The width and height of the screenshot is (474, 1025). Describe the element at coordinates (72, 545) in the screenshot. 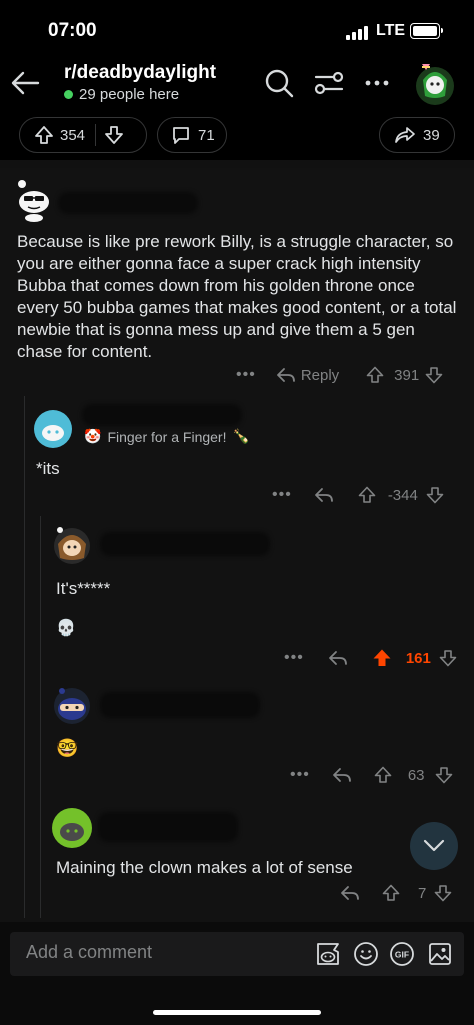

I see `comment-avatar-custom` at that location.